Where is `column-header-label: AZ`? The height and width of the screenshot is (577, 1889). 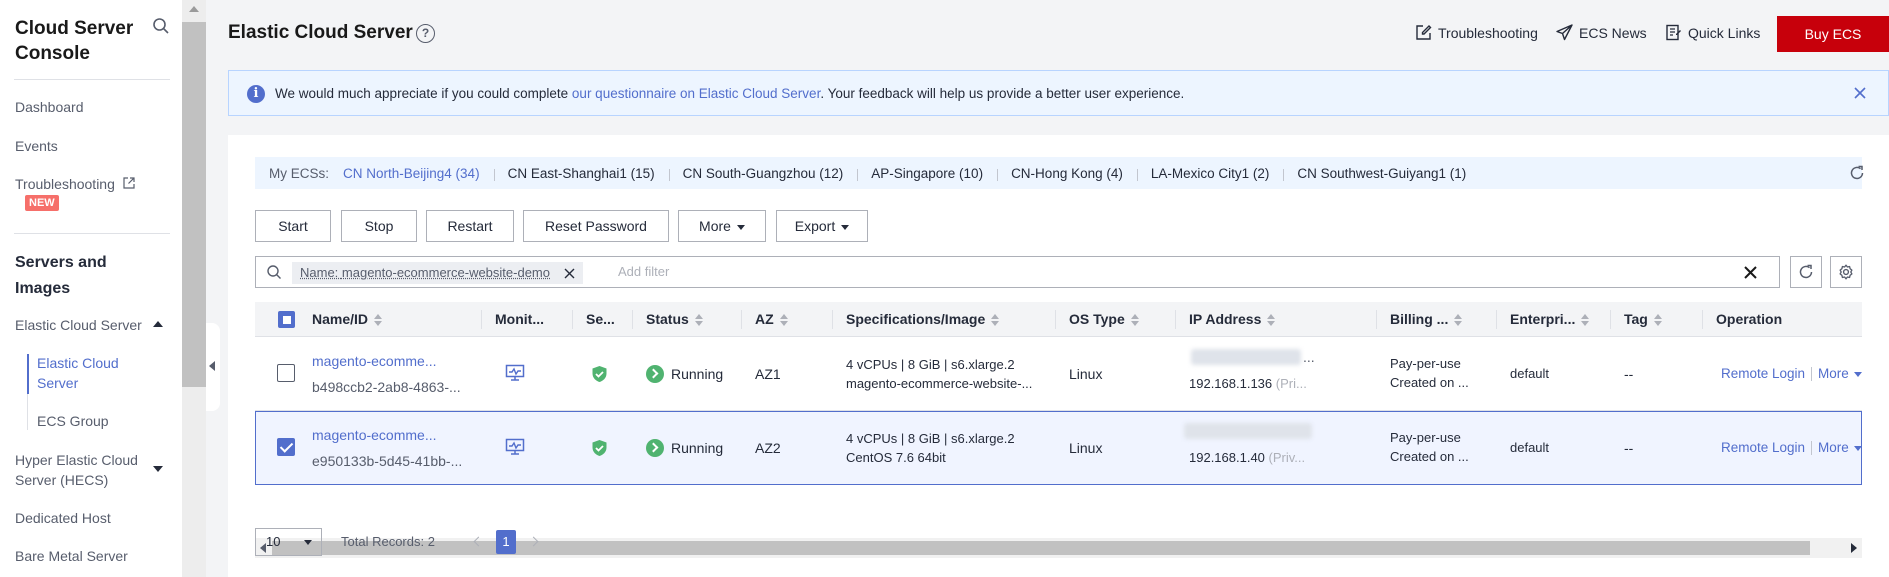
column-header-label: AZ is located at coordinates (764, 319).